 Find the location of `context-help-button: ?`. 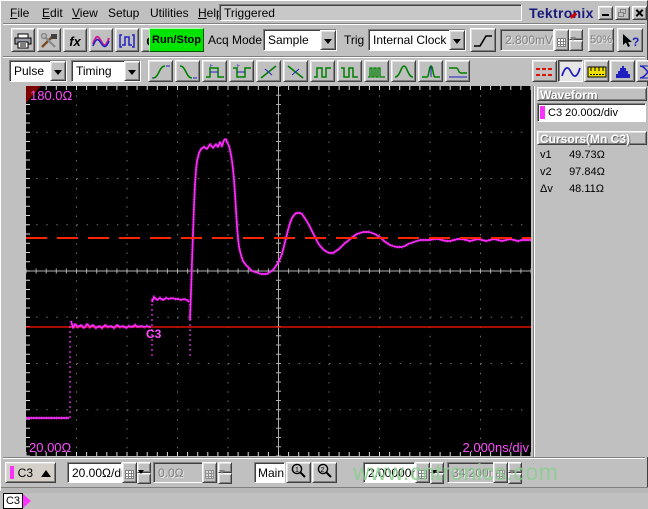

context-help-button: ? is located at coordinates (630, 40).